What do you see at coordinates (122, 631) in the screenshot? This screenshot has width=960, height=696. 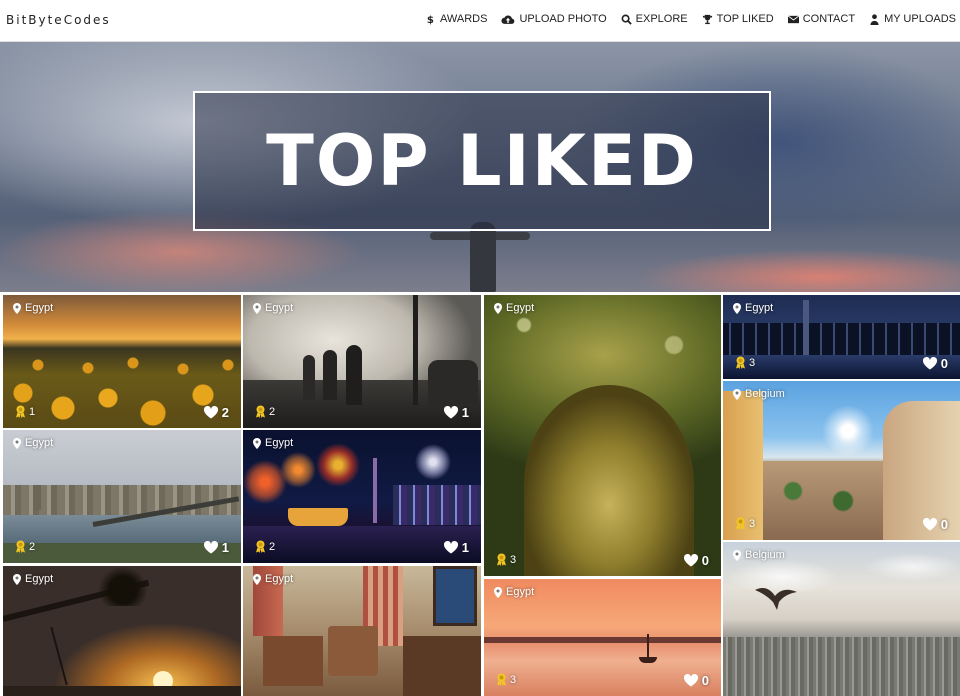 I see `photo-tile-palm-sunset: Egypt` at bounding box center [122, 631].